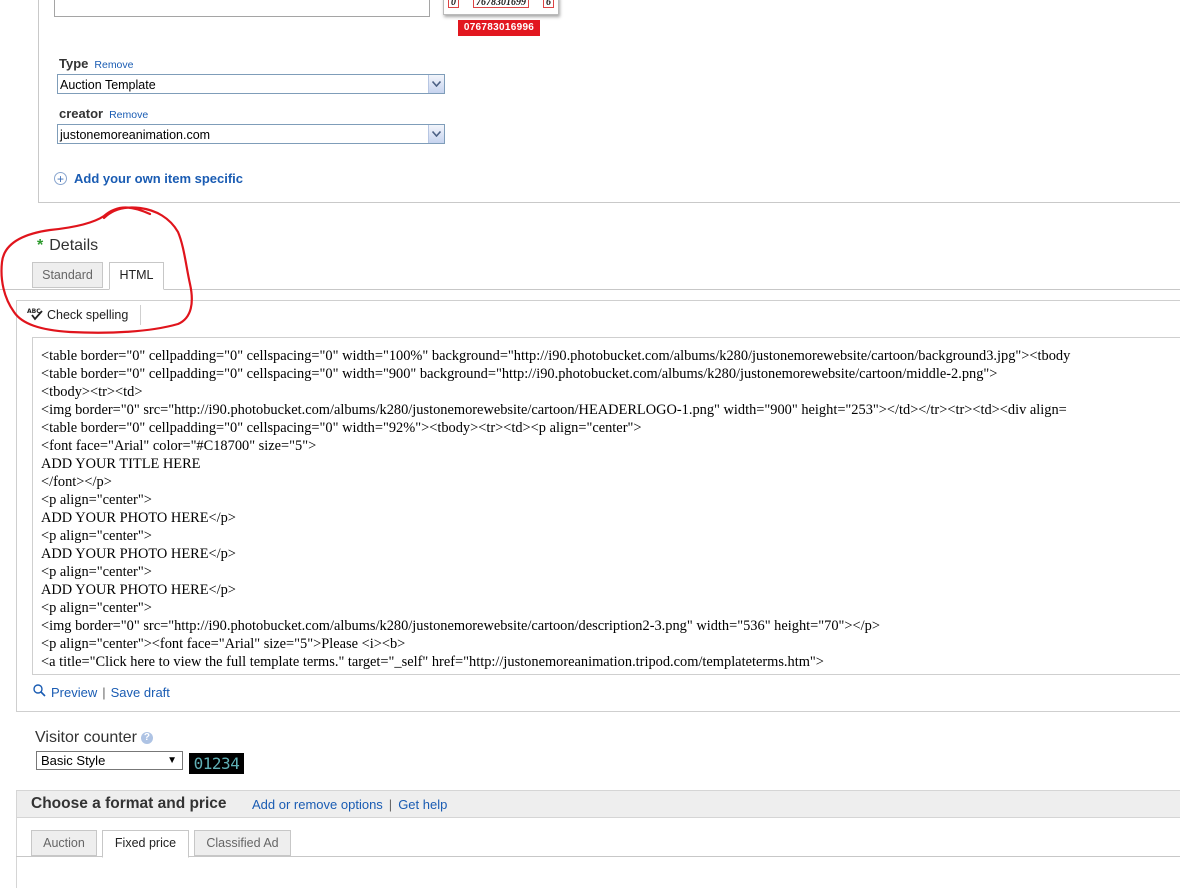 This screenshot has width=1180, height=888. Describe the element at coordinates (121, 464) in the screenshot. I see `code-line: ADD YOUR TITLE HERE` at that location.